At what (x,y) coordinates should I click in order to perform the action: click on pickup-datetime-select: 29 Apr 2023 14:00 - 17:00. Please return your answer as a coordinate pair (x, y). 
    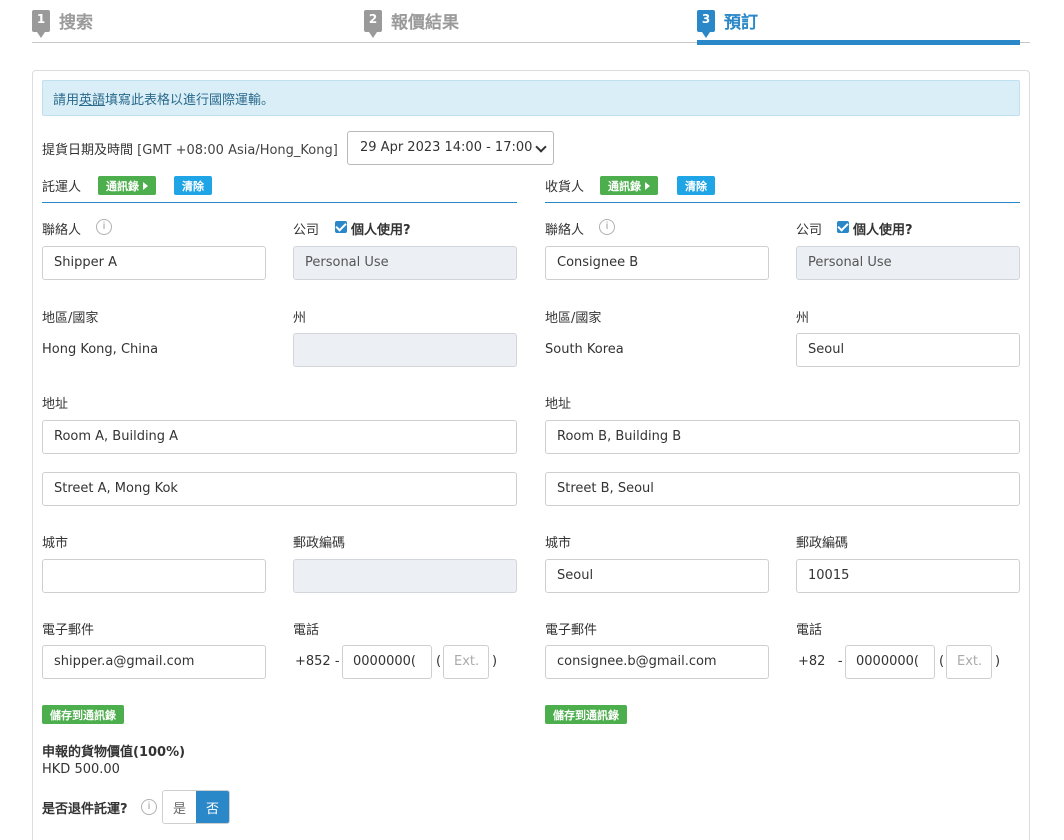
    Looking at the image, I should click on (450, 148).